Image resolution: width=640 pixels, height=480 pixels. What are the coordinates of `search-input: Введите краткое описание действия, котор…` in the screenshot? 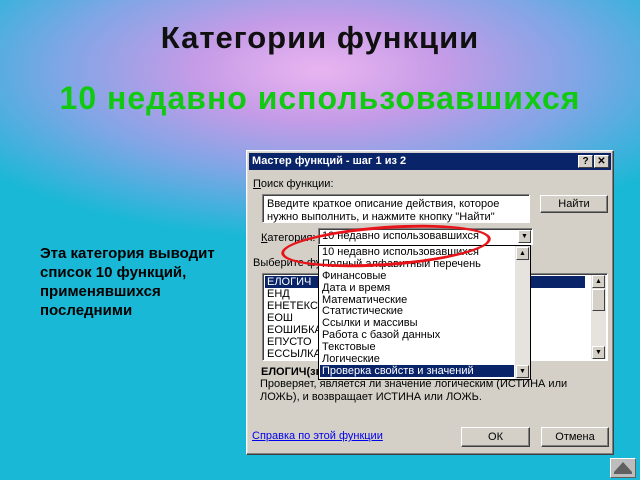 It's located at (396, 208).